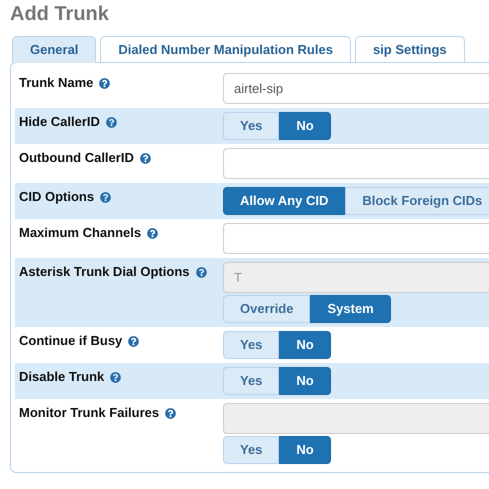 The image size is (489, 489). I want to click on tab: General, so click(54, 49).